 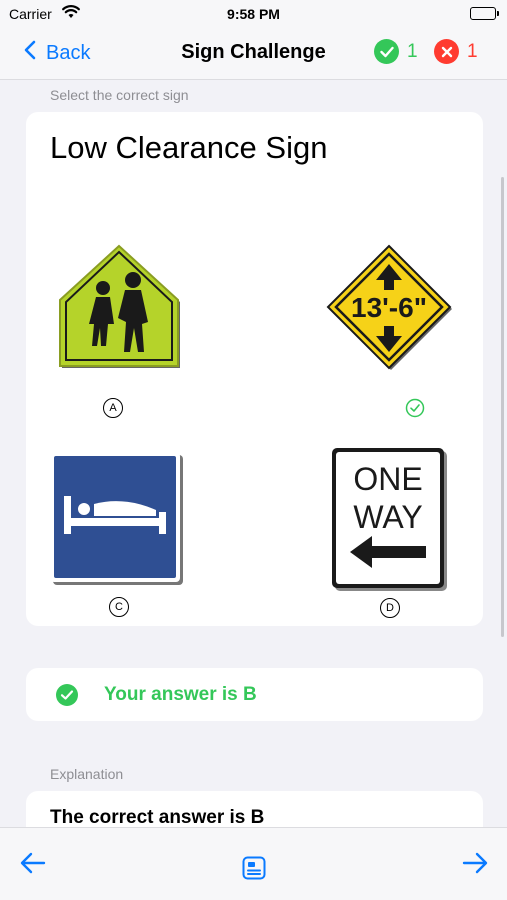 I want to click on low-clearance-sign: 13'-6", so click(x=389, y=307).